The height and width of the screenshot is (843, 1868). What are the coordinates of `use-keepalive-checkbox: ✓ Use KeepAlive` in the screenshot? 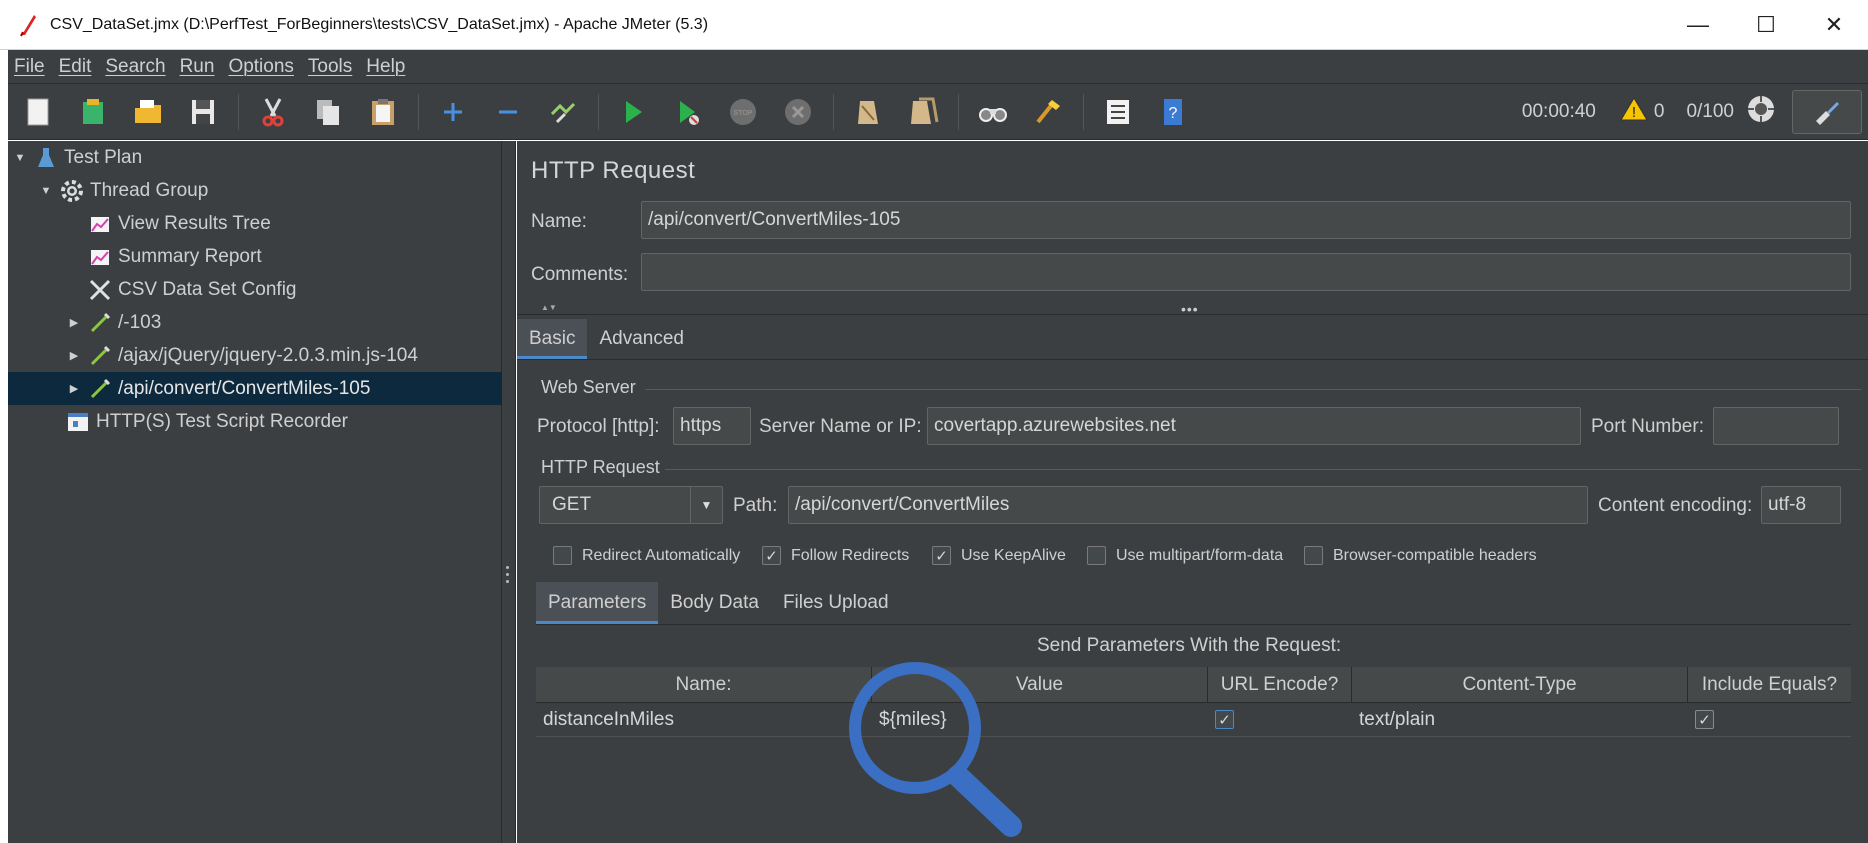 It's located at (999, 555).